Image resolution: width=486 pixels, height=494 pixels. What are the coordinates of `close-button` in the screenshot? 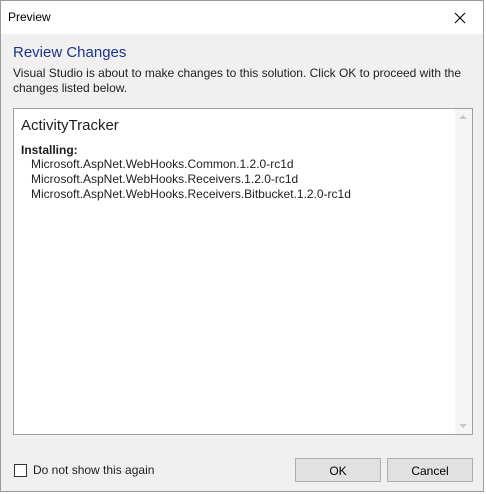 It's located at (460, 17).